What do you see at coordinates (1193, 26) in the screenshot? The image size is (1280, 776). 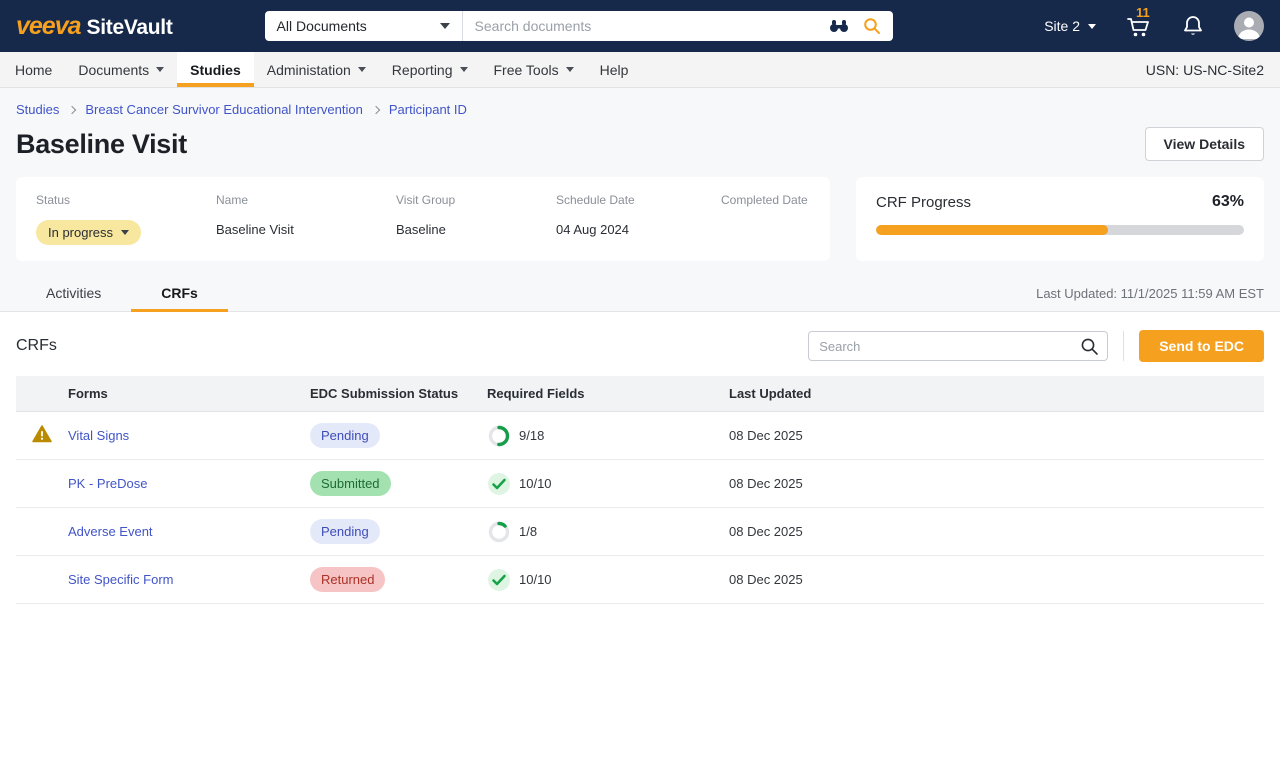 I see `notifications-bell-button` at bounding box center [1193, 26].